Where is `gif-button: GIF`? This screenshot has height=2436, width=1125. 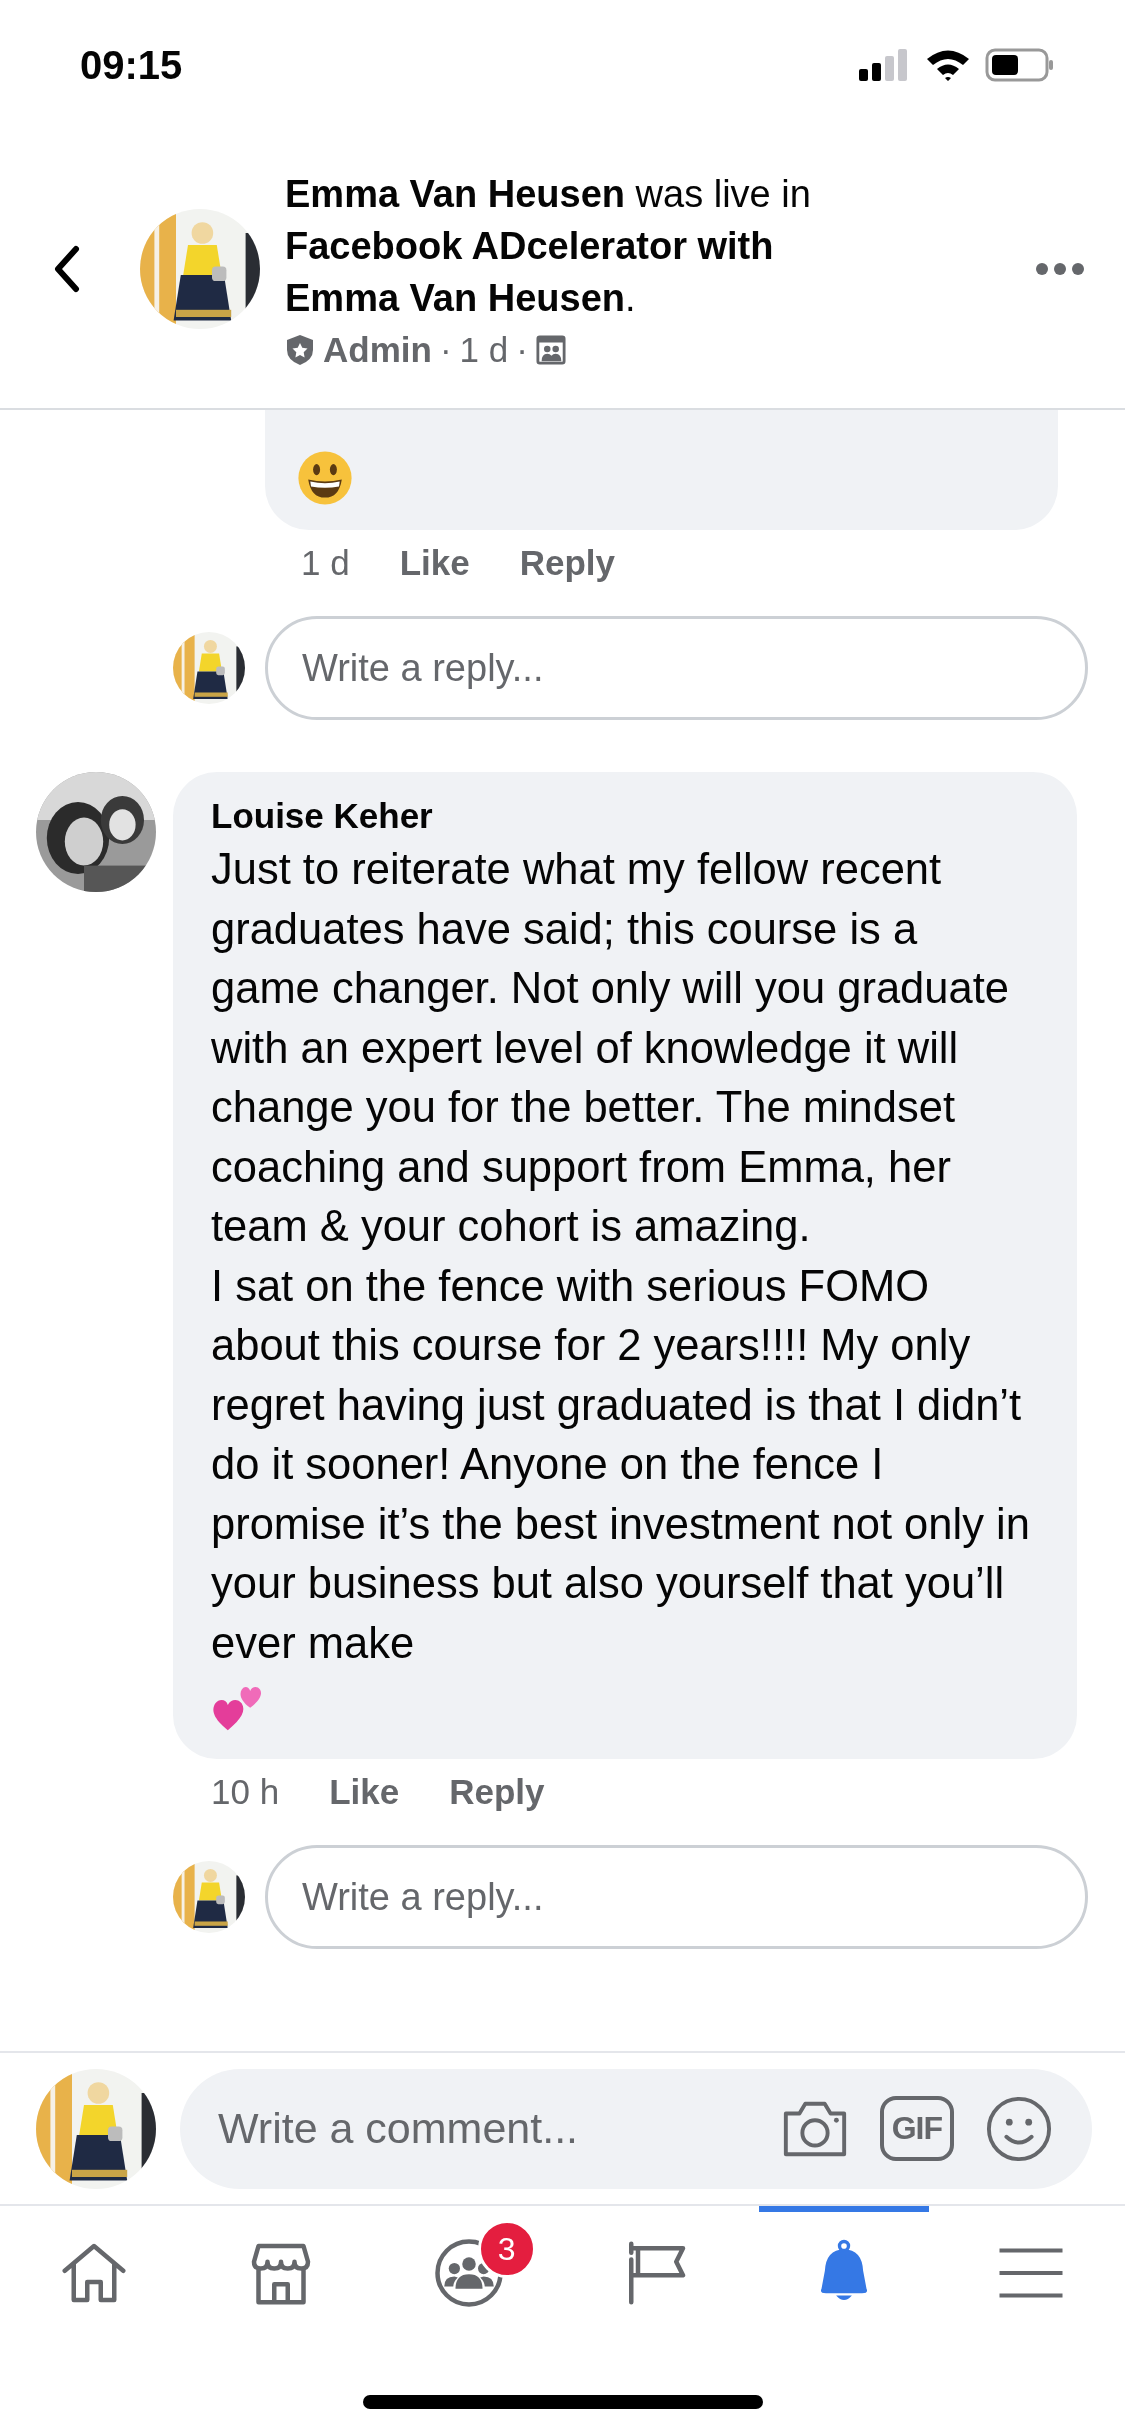 gif-button: GIF is located at coordinates (916, 2128).